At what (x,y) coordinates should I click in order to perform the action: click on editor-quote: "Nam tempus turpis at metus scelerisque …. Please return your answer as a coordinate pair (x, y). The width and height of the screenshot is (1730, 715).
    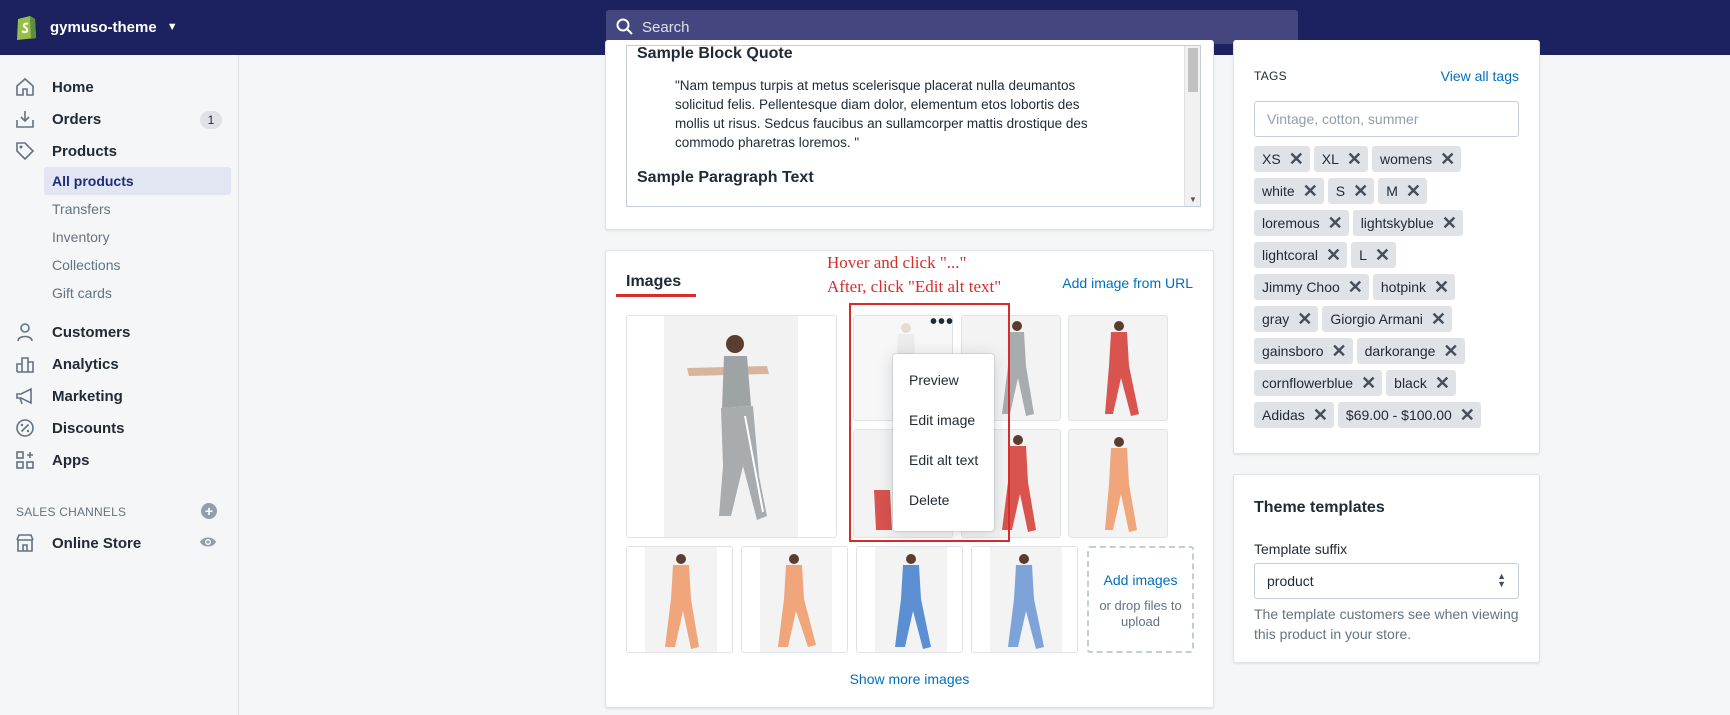
    Looking at the image, I should click on (881, 114).